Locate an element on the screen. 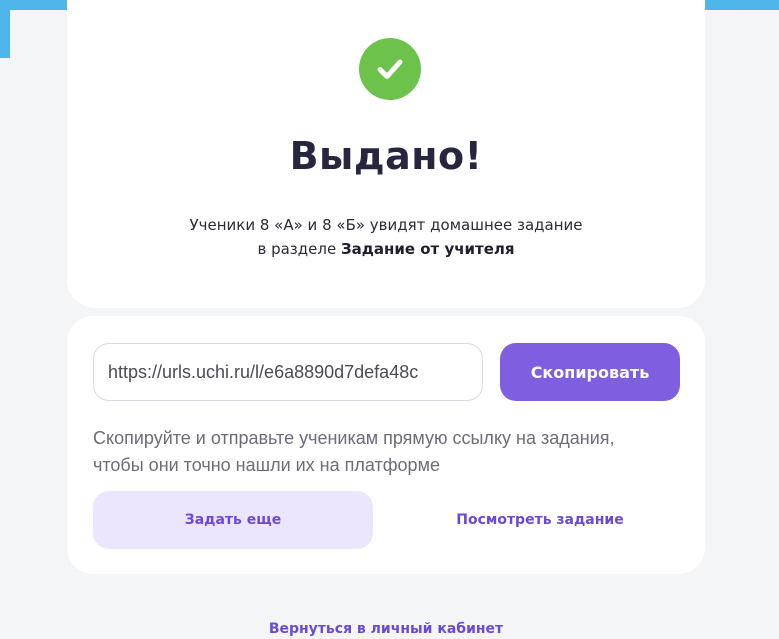  success-message-prefix: в разделе is located at coordinates (299, 249).